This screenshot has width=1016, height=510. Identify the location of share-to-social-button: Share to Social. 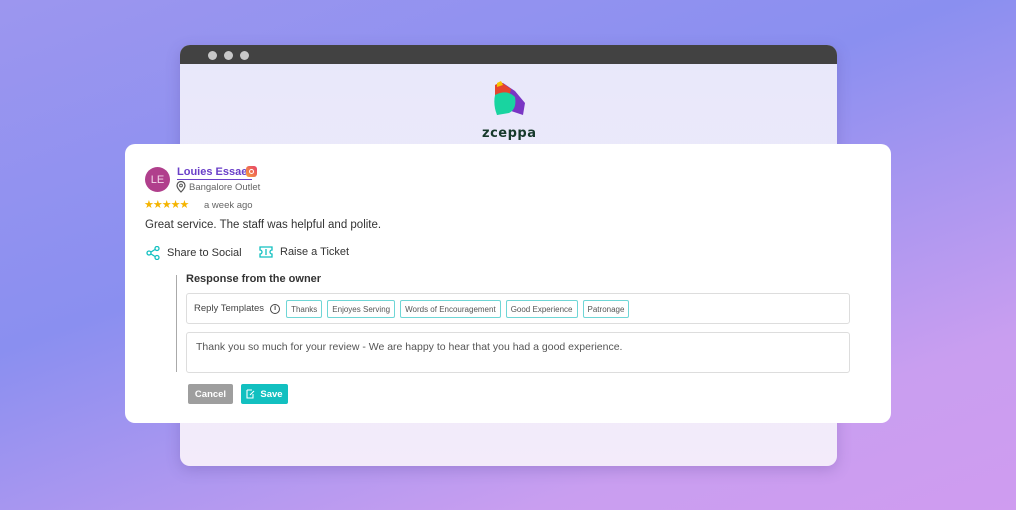
(194, 253).